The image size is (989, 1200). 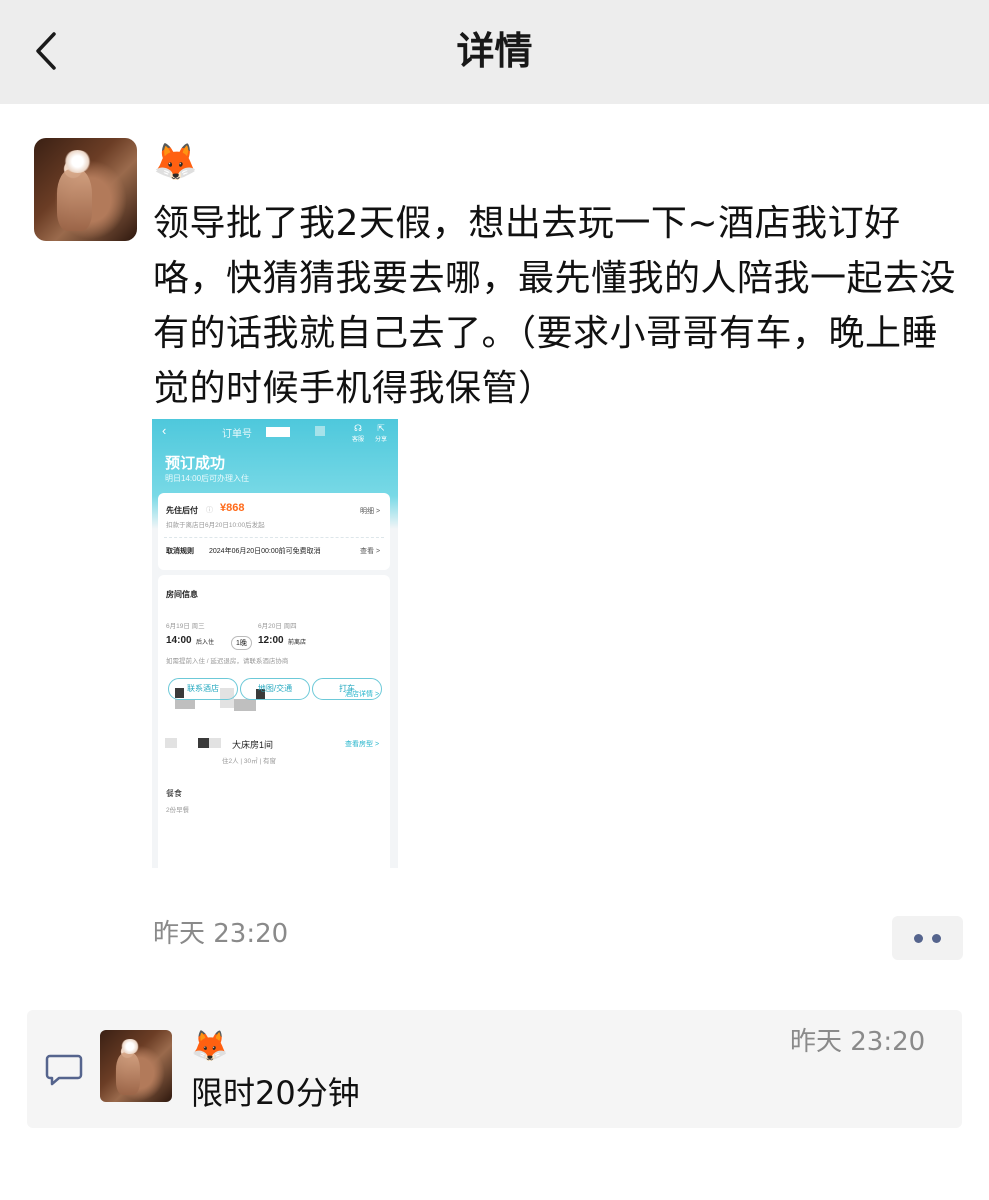 I want to click on top-nav-bar: 详情, so click(x=494, y=52).